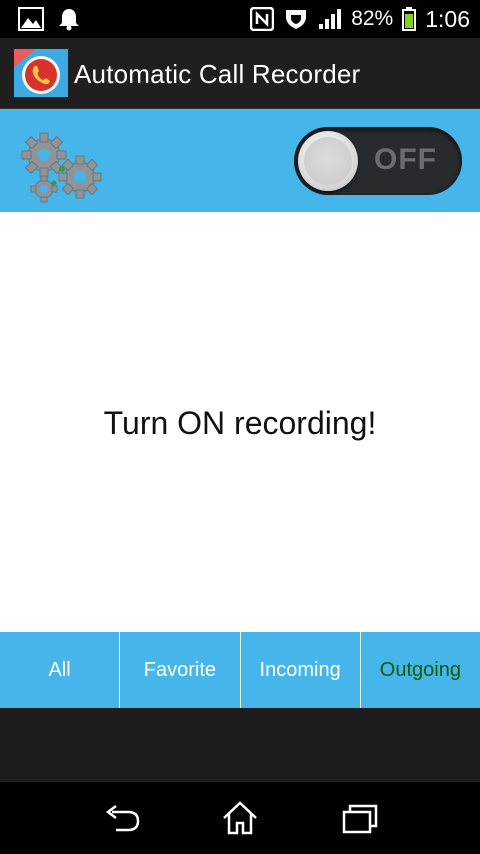 The width and height of the screenshot is (480, 854). What do you see at coordinates (240, 160) in the screenshot?
I see `control-band: OFF` at bounding box center [240, 160].